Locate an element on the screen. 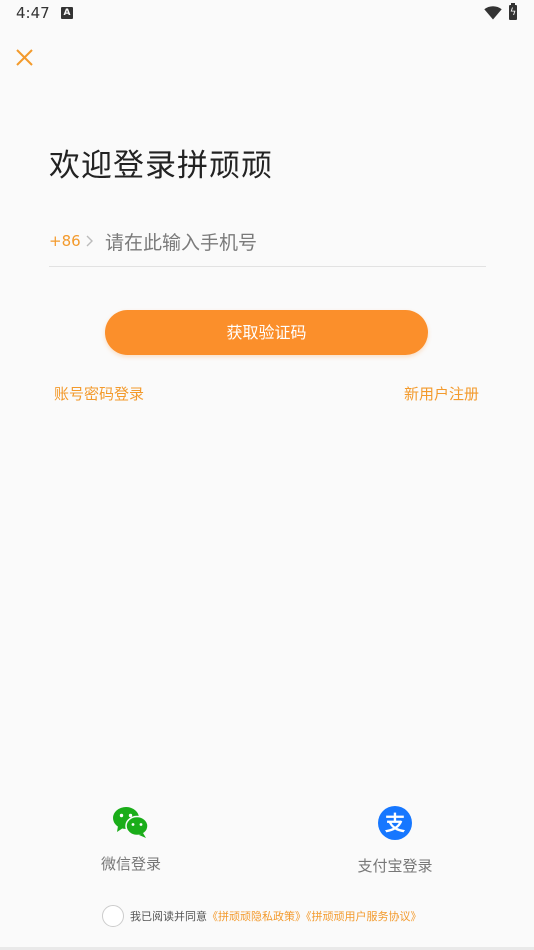  battery-icon: ϟ is located at coordinates (513, 11).